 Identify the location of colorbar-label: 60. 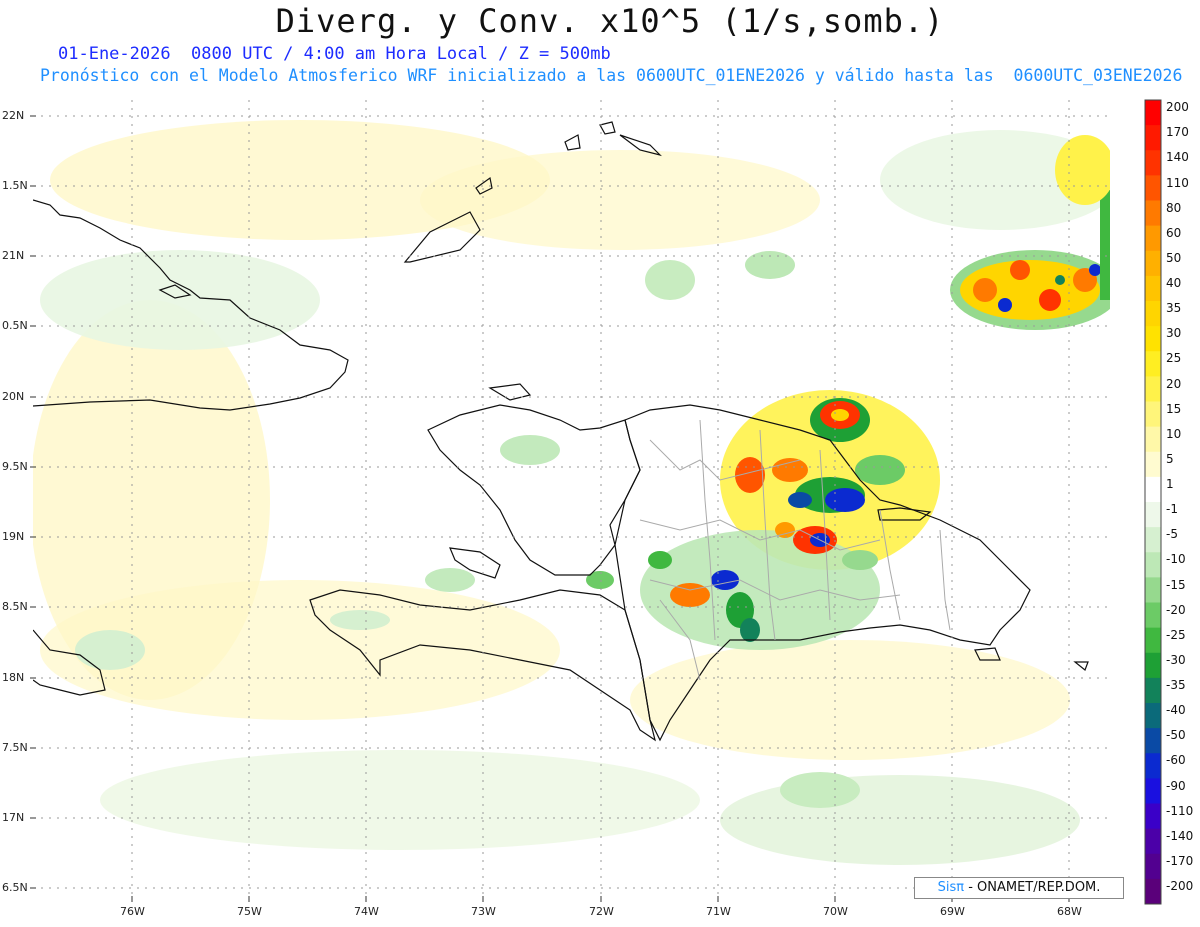
(1174, 232).